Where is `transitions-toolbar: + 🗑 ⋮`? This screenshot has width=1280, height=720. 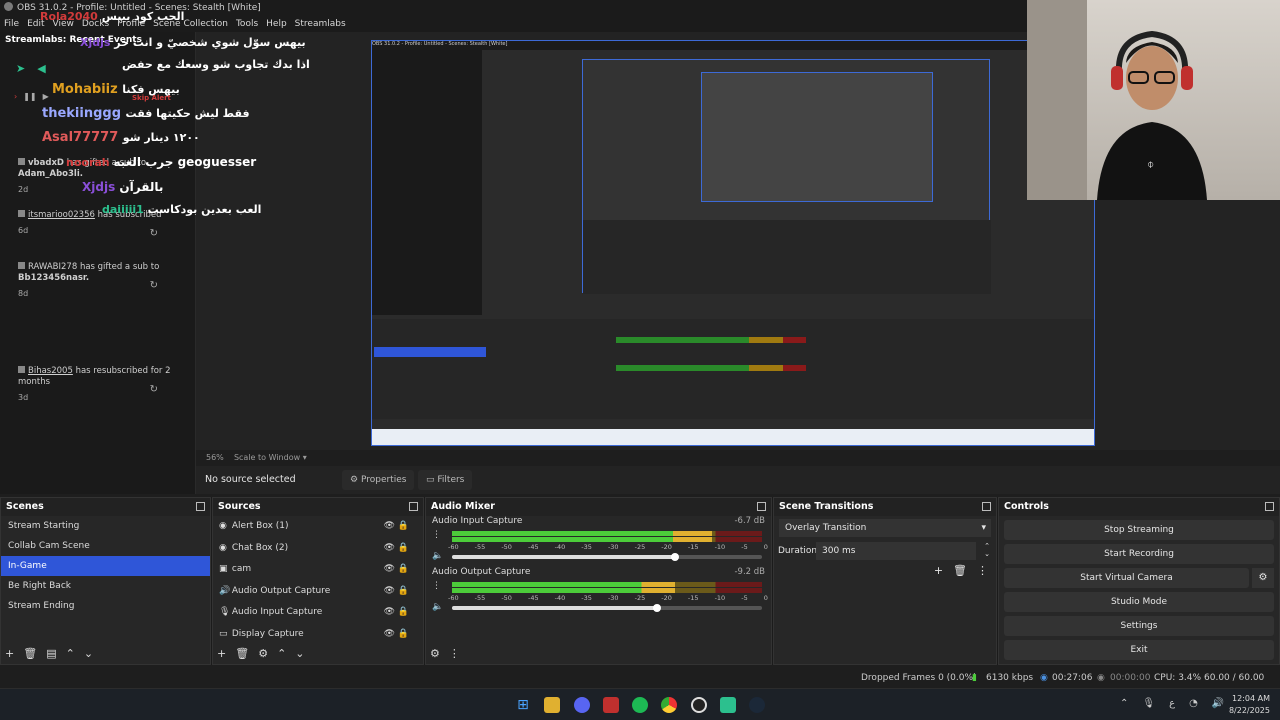 transitions-toolbar: + 🗑 ⋮ is located at coordinates (961, 570).